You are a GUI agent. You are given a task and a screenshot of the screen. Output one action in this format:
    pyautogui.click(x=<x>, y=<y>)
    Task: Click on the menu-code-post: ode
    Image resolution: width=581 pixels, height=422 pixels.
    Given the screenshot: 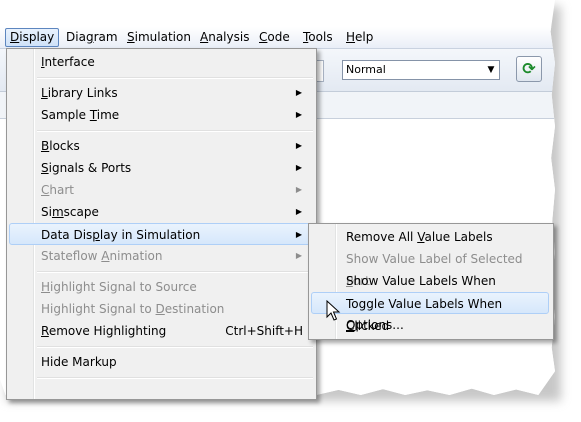 What is the action you would take?
    pyautogui.click(x=278, y=37)
    